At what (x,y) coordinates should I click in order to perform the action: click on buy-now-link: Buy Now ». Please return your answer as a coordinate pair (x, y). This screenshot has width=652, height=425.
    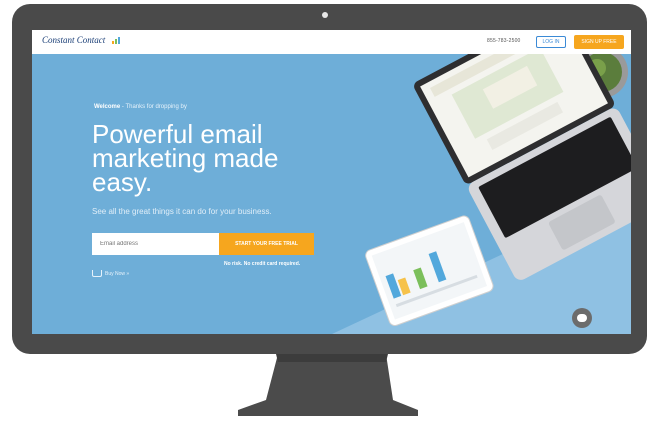
    Looking at the image, I should click on (110, 273).